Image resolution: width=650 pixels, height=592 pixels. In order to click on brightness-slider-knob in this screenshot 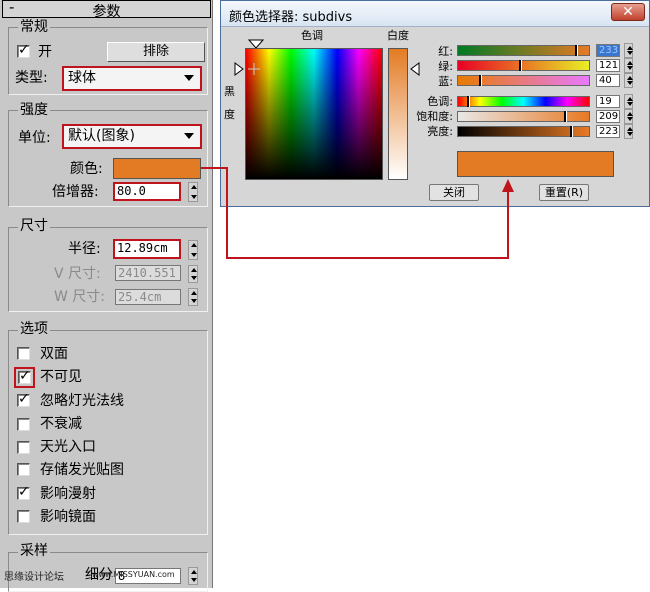, I will do `click(571, 131)`.